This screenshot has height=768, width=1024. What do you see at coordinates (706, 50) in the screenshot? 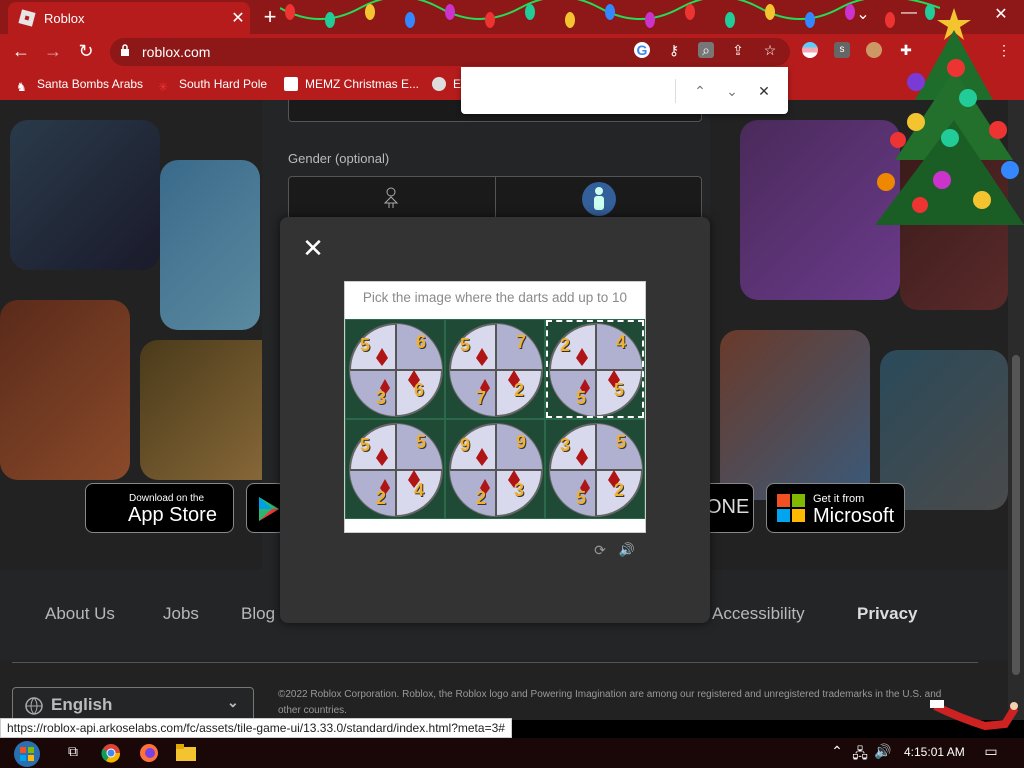
I see `zoom-icon: ⌕` at bounding box center [706, 50].